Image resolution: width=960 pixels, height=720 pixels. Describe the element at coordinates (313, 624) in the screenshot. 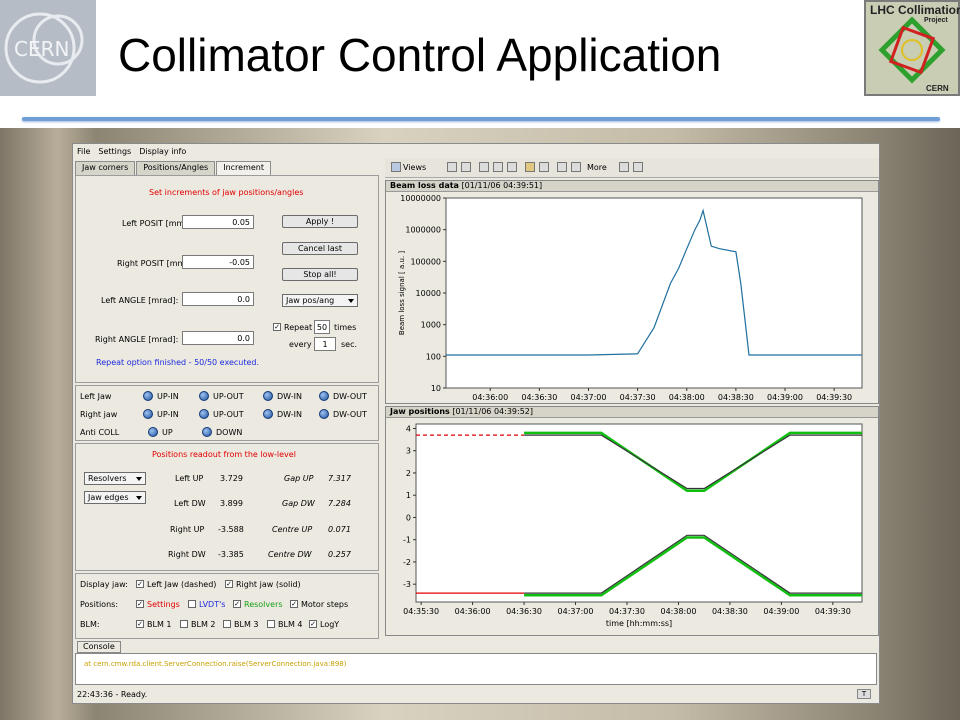

I see `logy-checkbox: ✓` at that location.